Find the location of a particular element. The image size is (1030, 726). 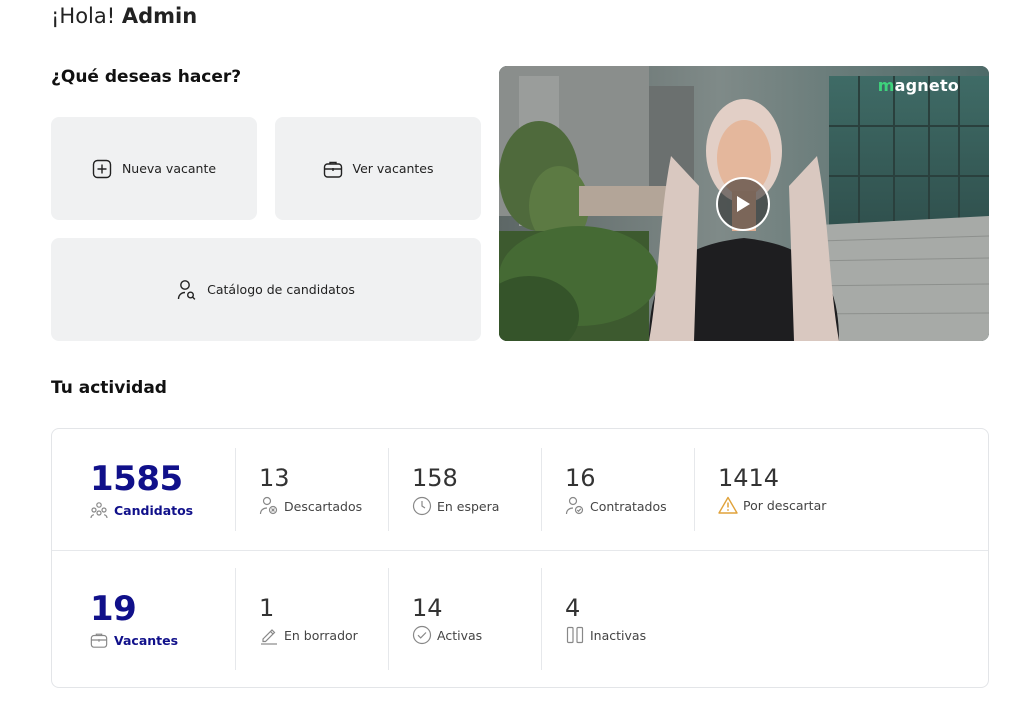

user-check-icon is located at coordinates (574, 505).